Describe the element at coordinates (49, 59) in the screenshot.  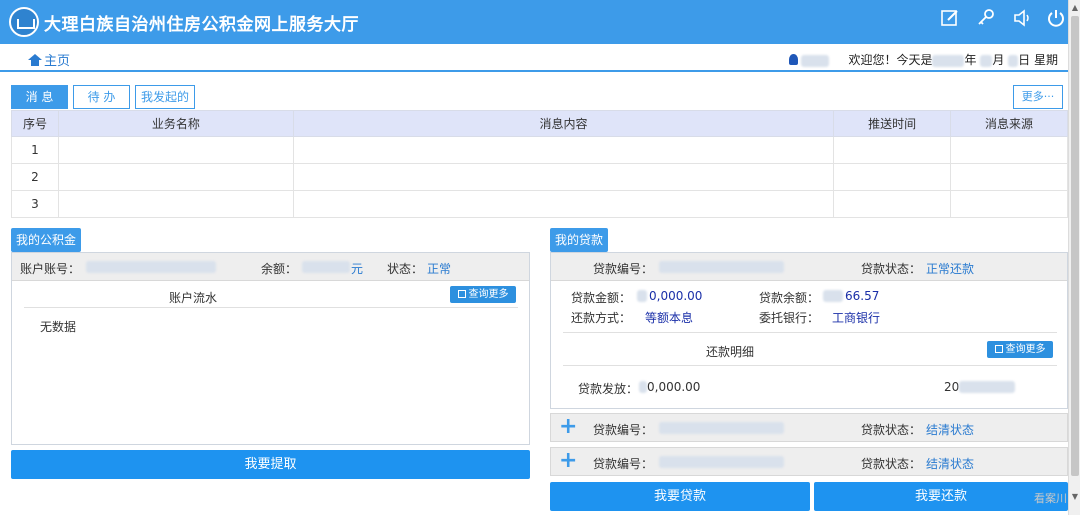
I see `home-link: 主页` at that location.